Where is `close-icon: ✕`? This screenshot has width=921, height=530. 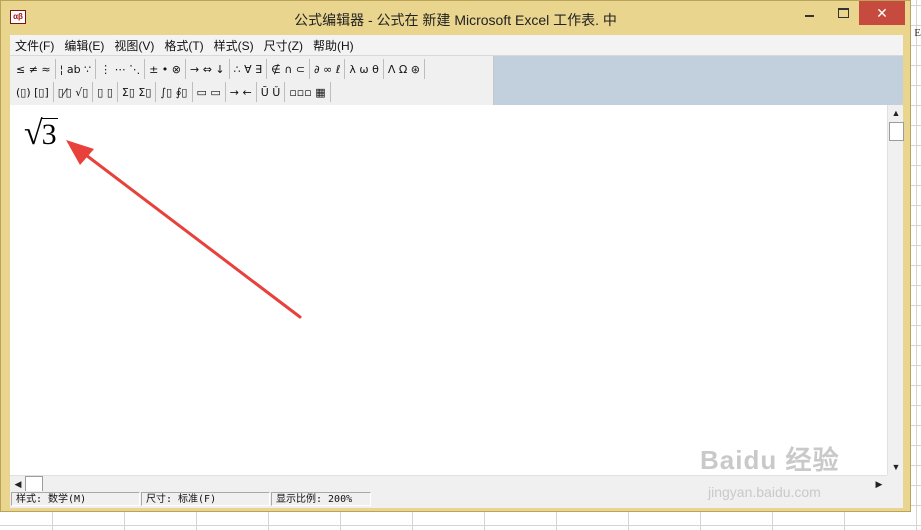 close-icon: ✕ is located at coordinates (882, 12).